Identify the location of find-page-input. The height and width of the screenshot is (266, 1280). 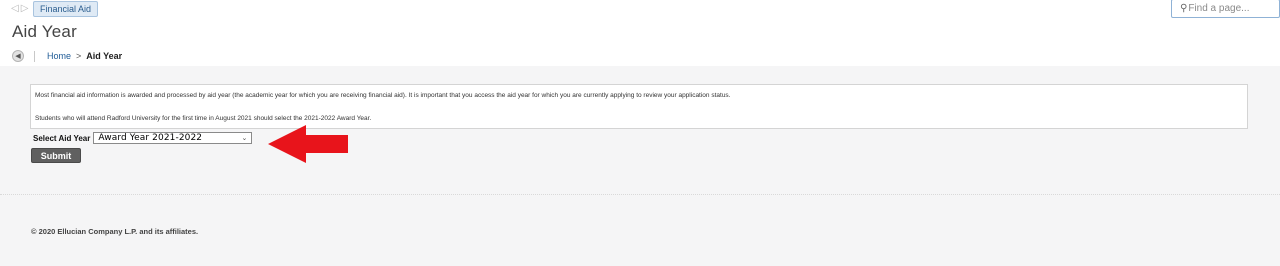
(1227, 8).